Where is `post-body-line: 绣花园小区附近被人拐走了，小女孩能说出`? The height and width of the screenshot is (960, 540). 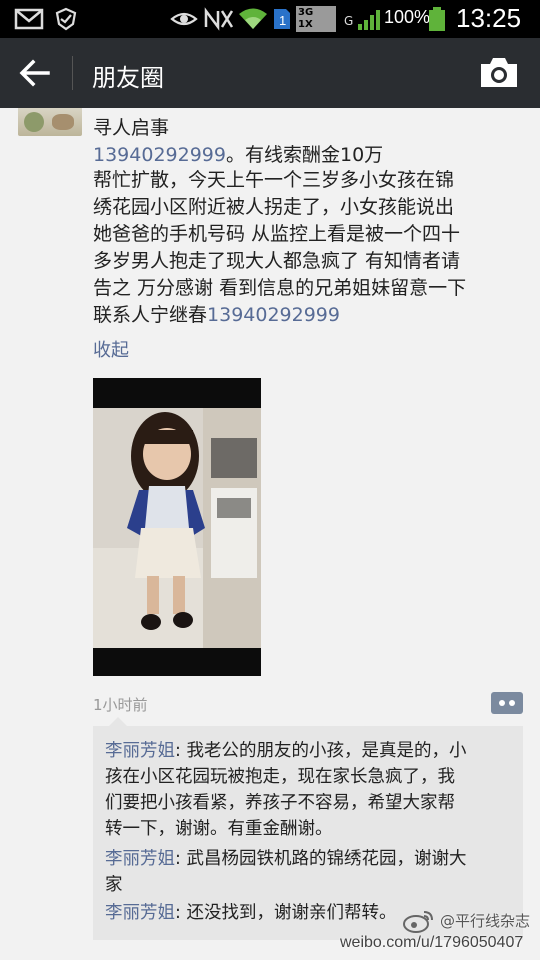 post-body-line: 绣花园小区附近被人拐走了，小女孩能说出 is located at coordinates (274, 207).